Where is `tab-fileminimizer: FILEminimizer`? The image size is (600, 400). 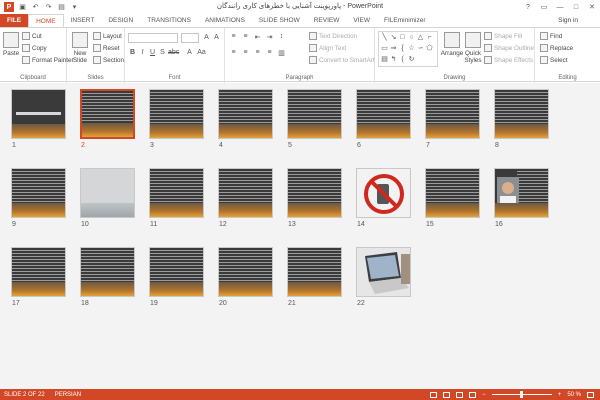 tab-fileminimizer: FILEminimizer is located at coordinates (405, 20).